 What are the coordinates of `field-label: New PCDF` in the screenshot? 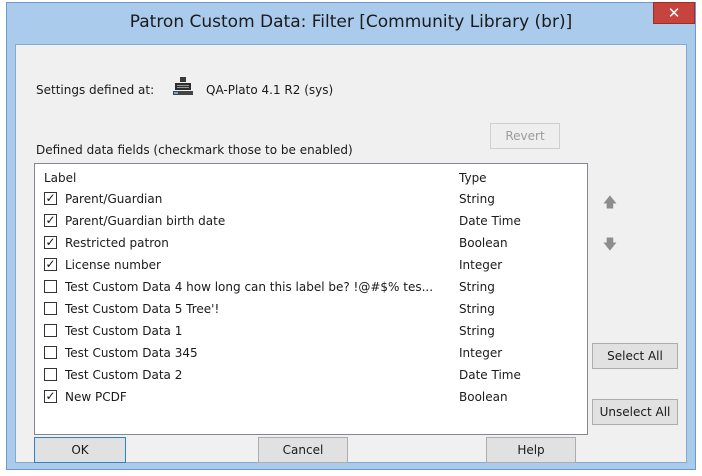 It's located at (96, 397).